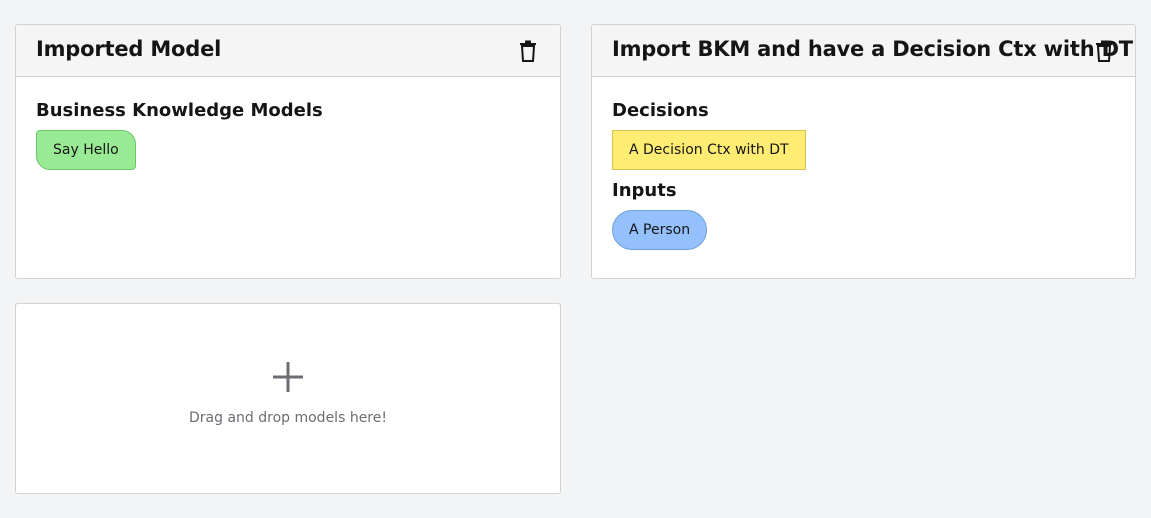  What do you see at coordinates (644, 190) in the screenshot?
I see `section-title-inputs: Inputs` at bounding box center [644, 190].